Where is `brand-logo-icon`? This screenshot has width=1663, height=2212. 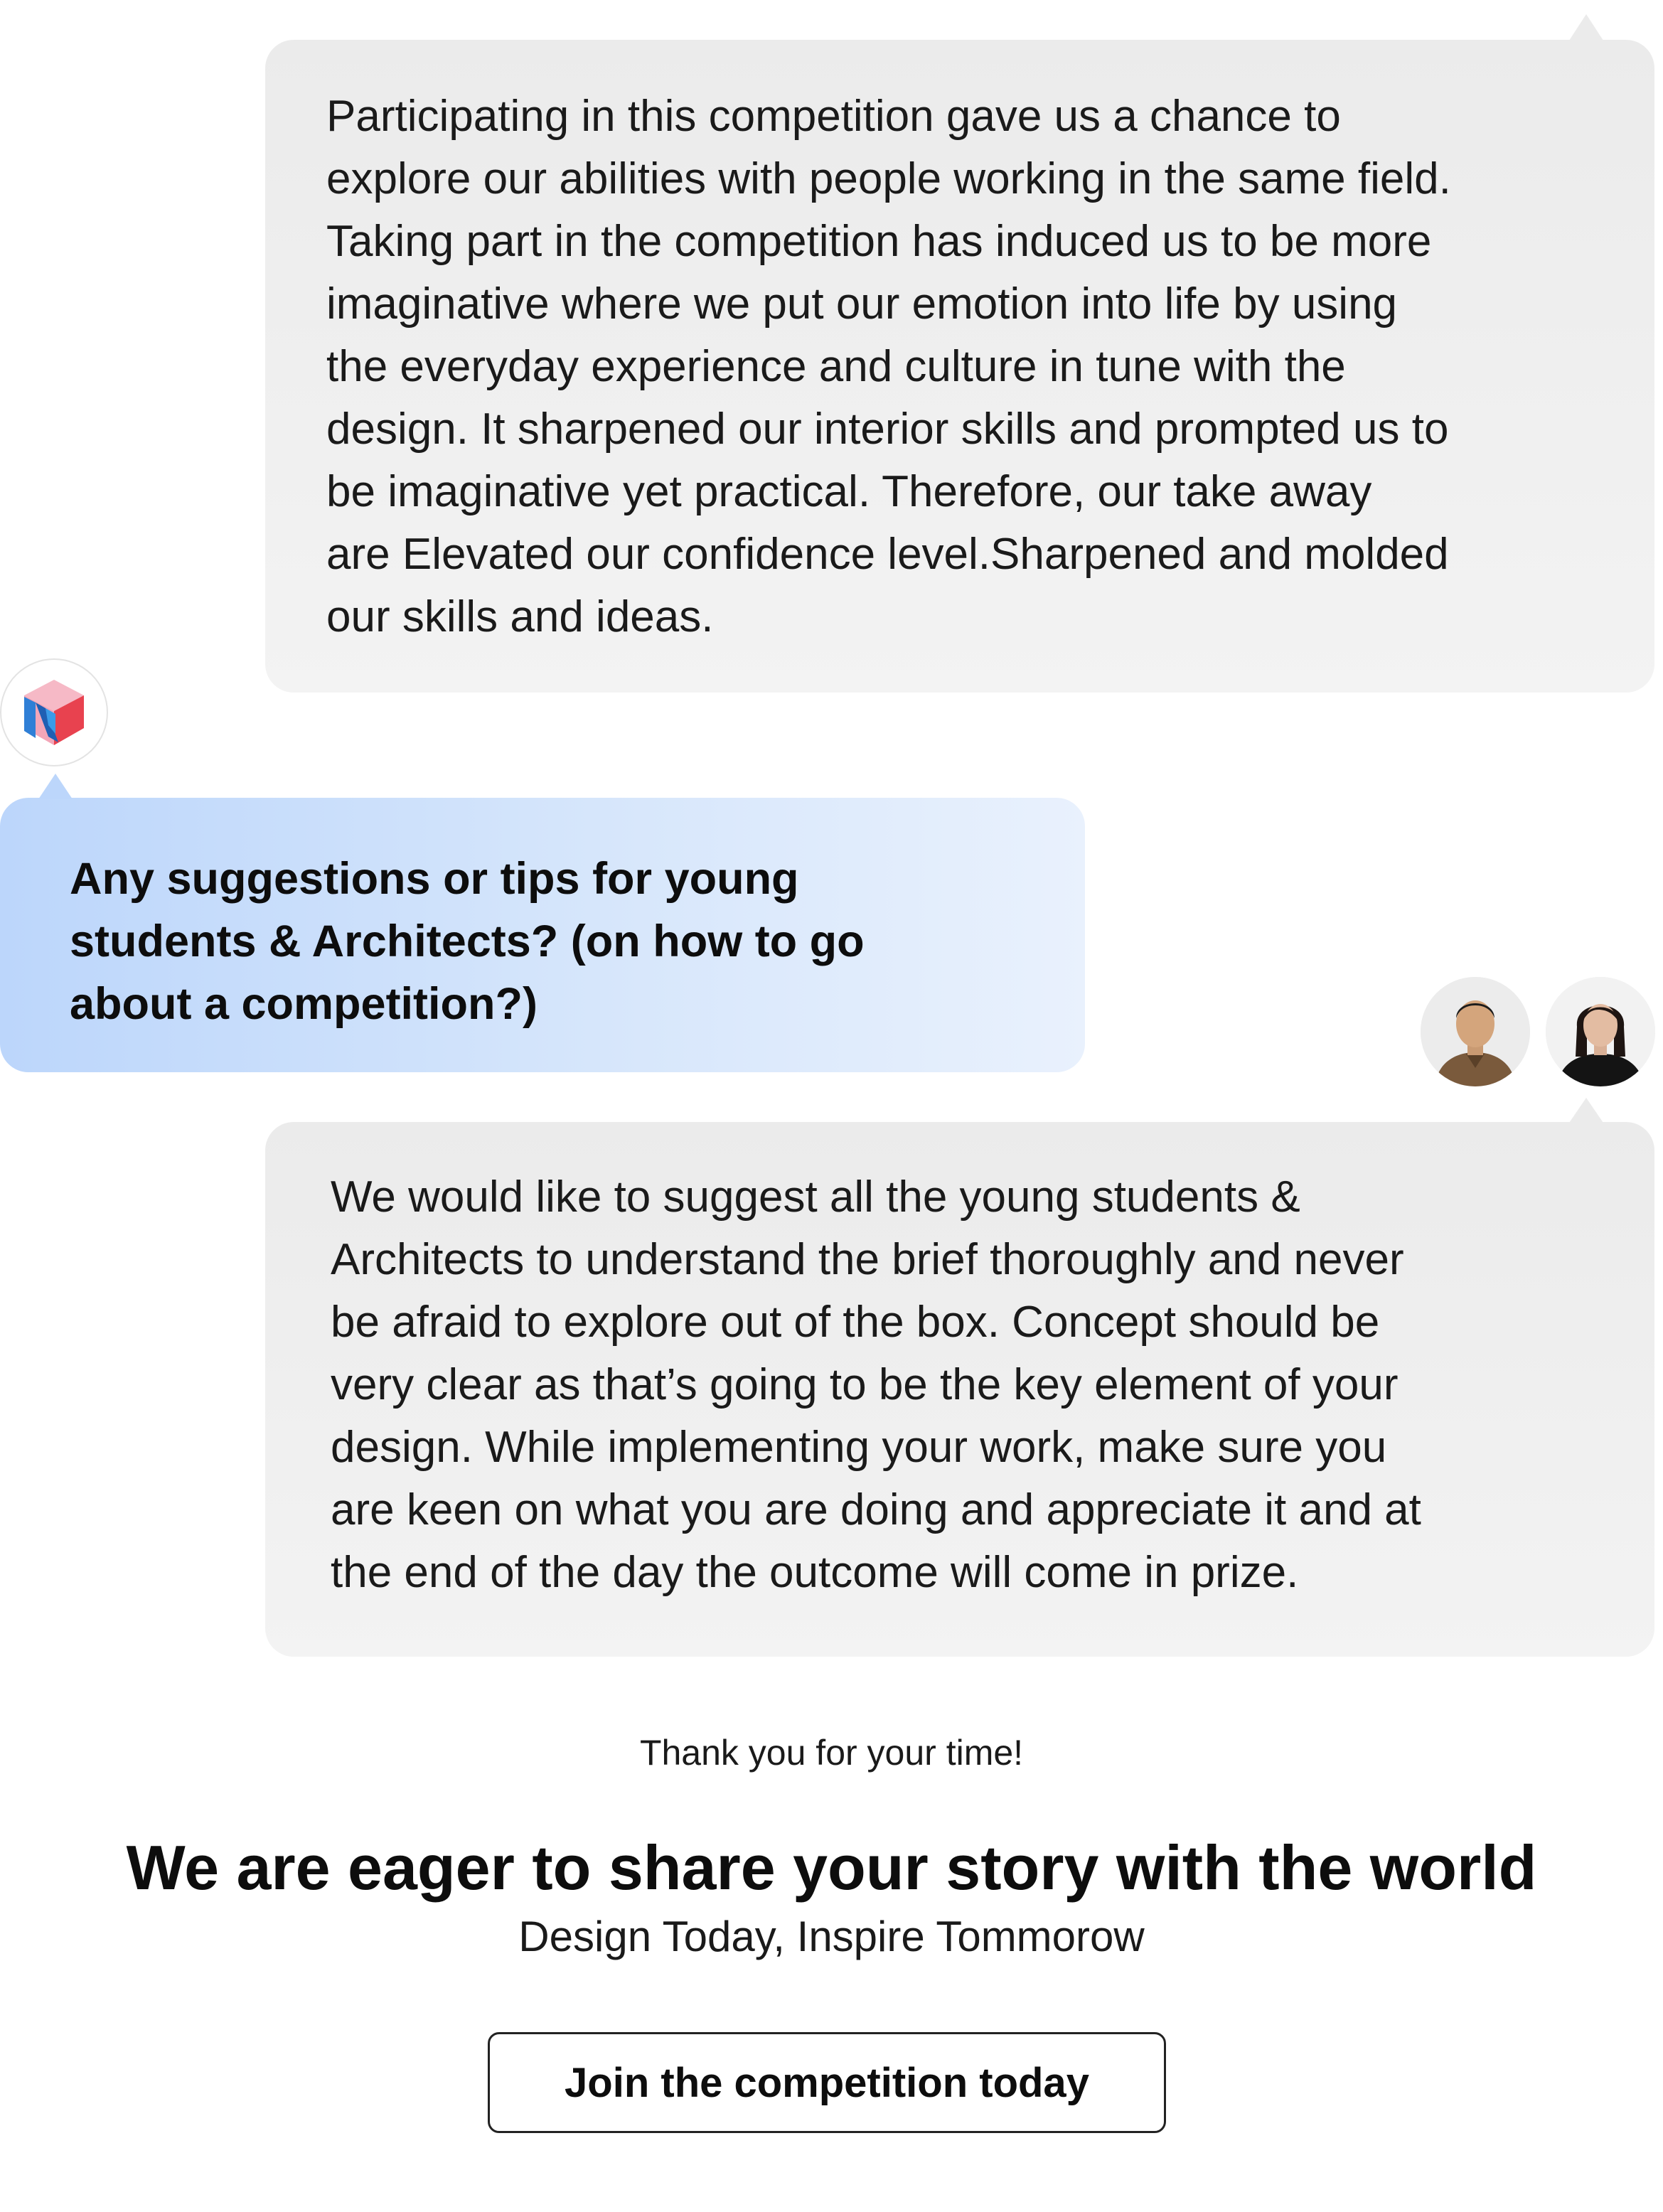 brand-logo-icon is located at coordinates (54, 712).